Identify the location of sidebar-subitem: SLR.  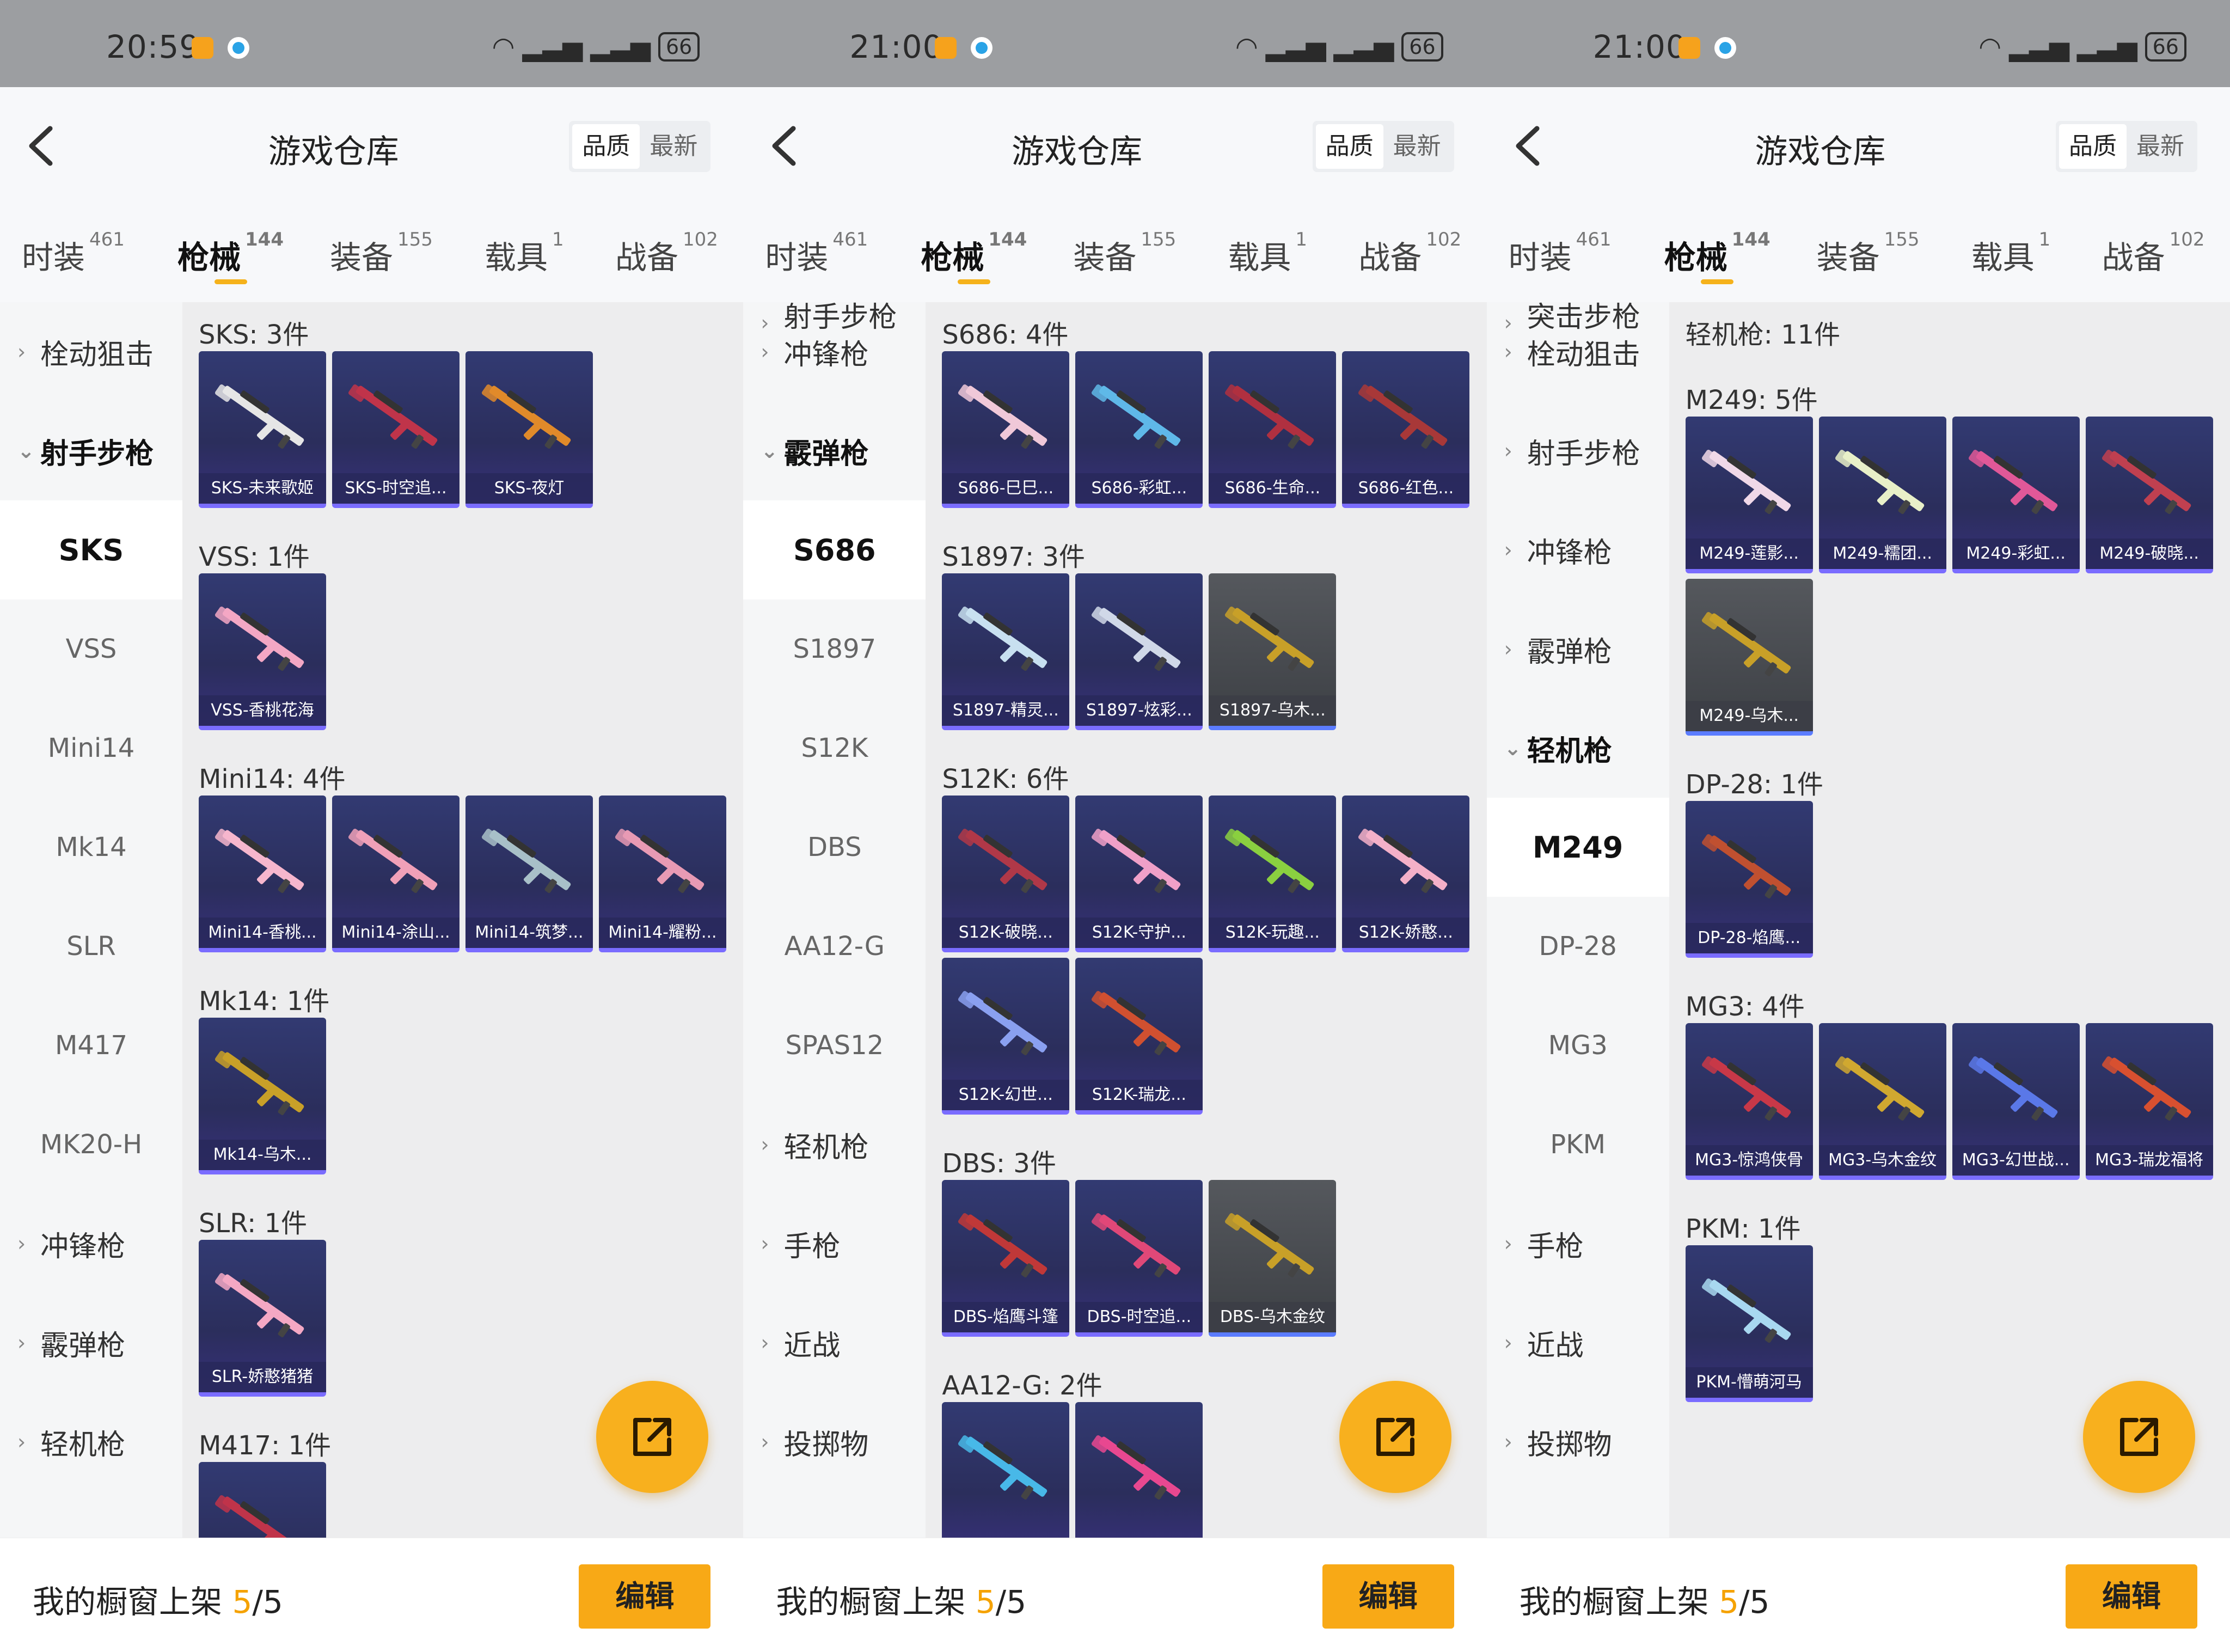
(91, 946).